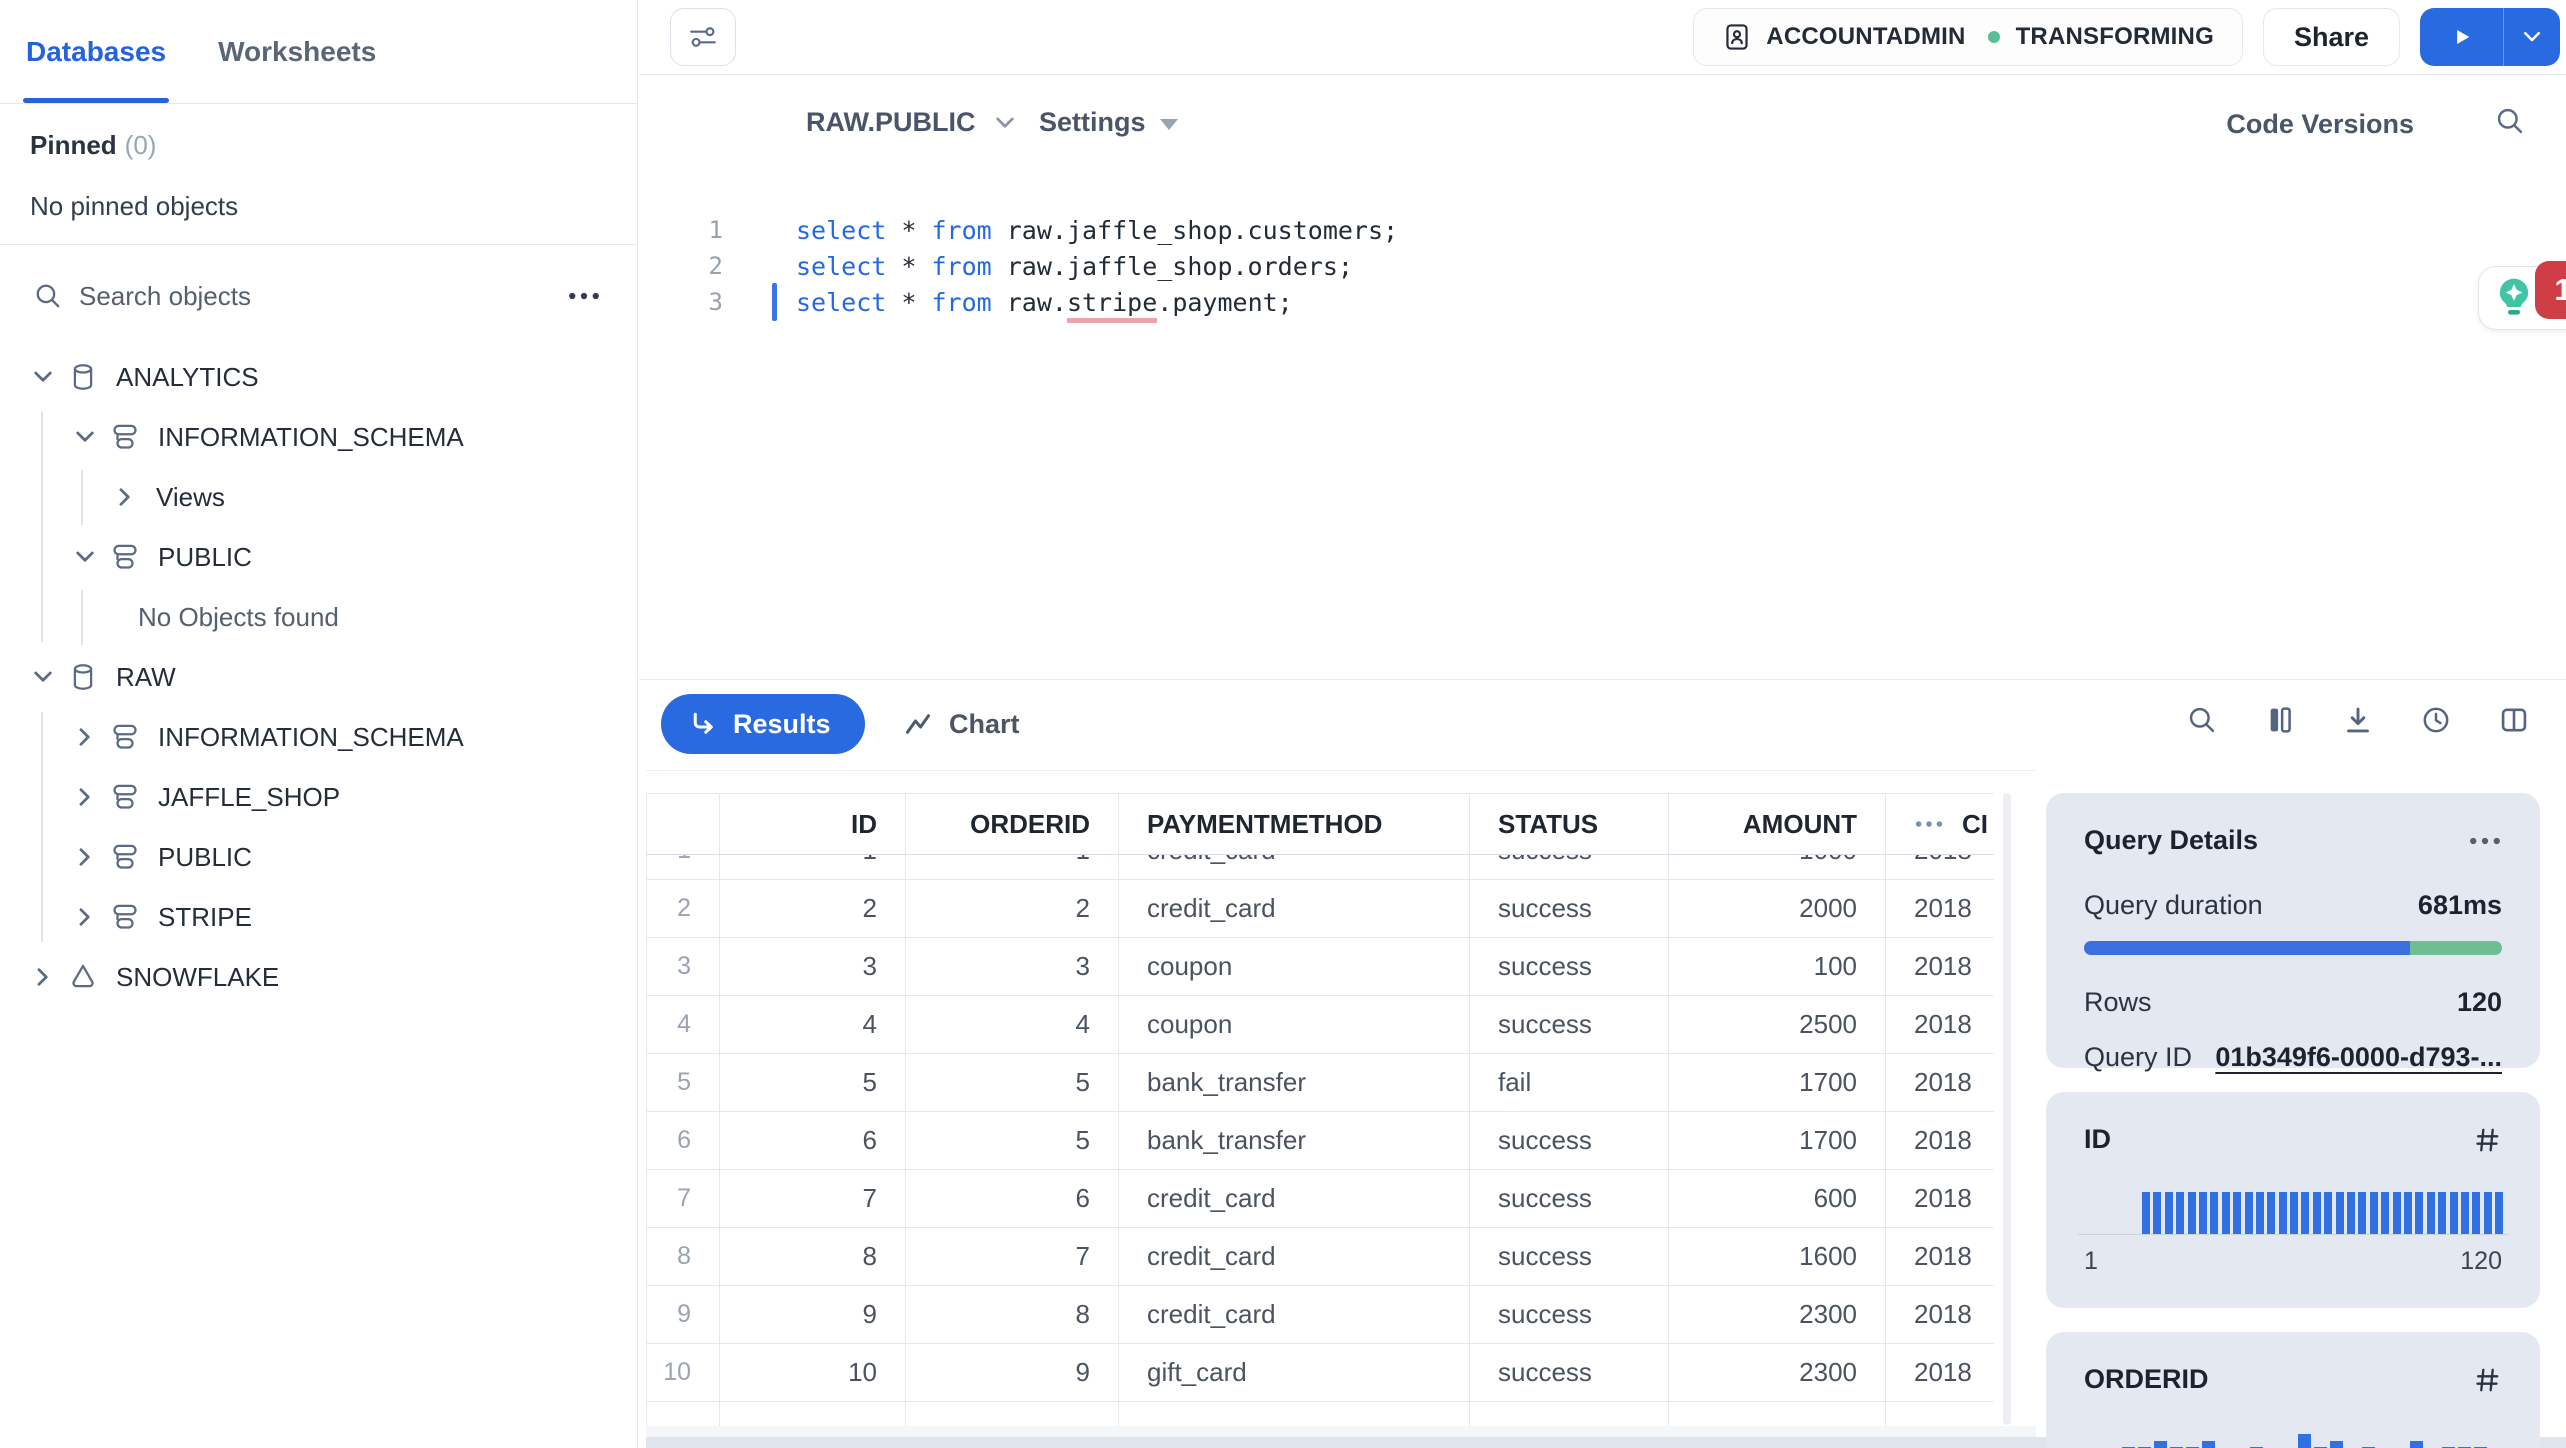 This screenshot has width=2566, height=1448. Describe the element at coordinates (1294, 824) in the screenshot. I see `column-header-paymentmethod: PAYMENTMETHOD` at that location.